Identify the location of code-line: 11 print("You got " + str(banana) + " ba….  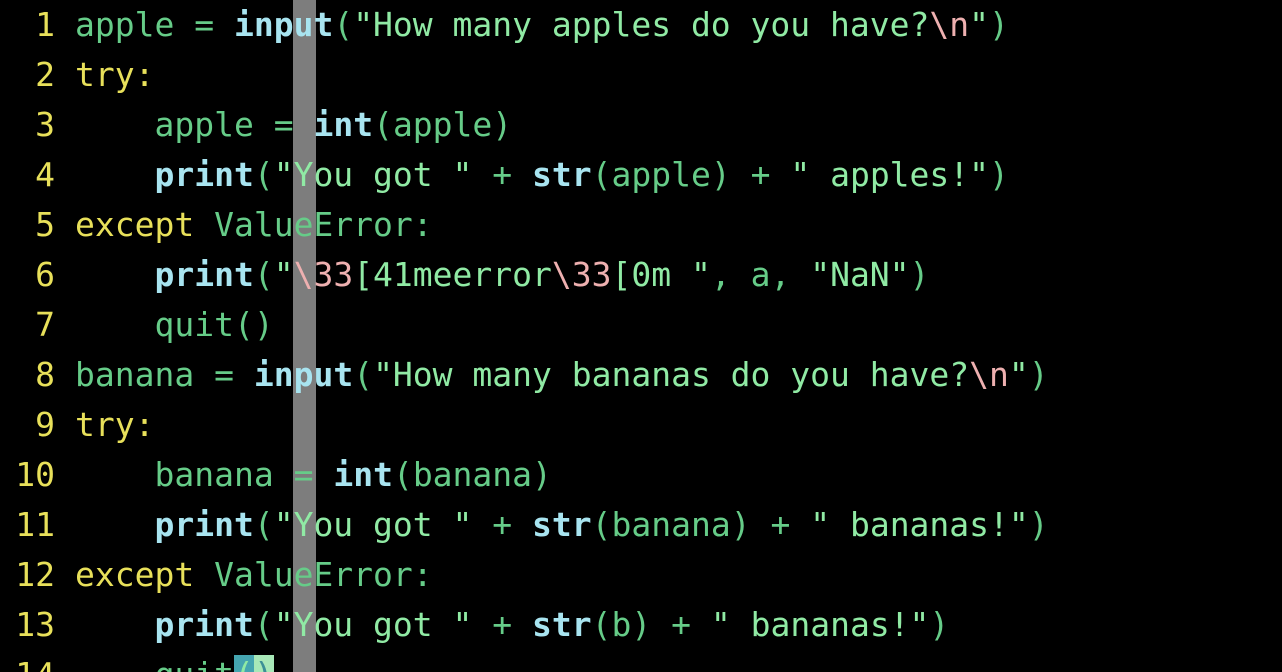
(641, 525).